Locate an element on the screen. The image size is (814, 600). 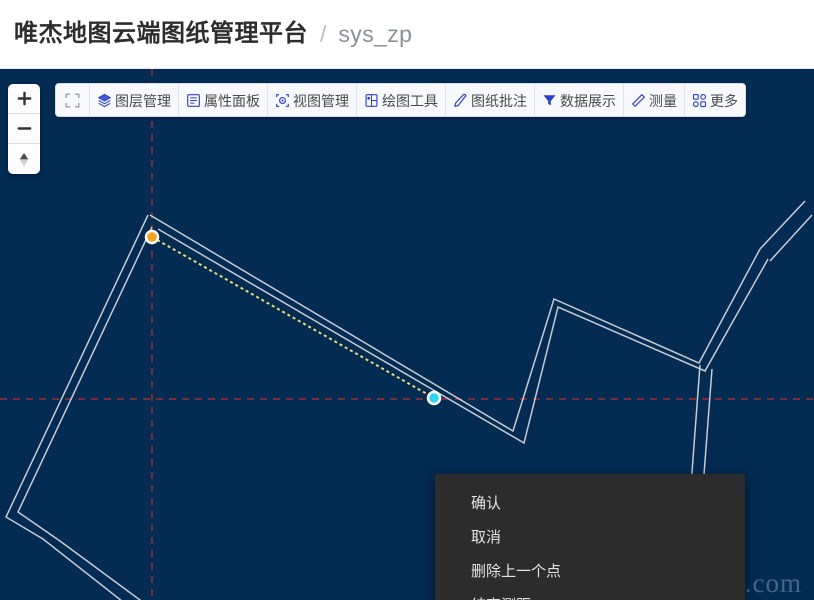
toolbar-item-data-display: 数据展示 is located at coordinates (579, 100).